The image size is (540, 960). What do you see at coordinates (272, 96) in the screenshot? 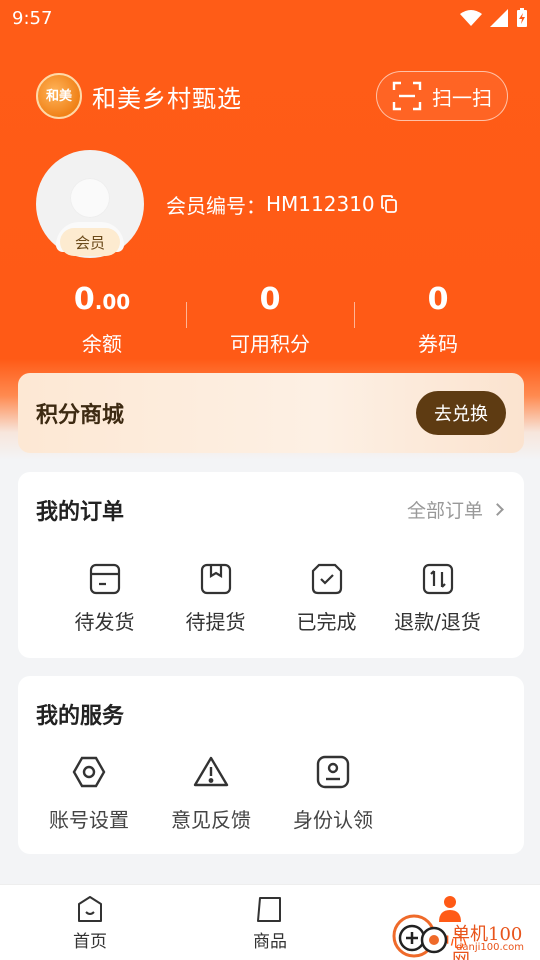
I see `top-header: 和美 和美乡村甄选 扫一扫` at bounding box center [272, 96].